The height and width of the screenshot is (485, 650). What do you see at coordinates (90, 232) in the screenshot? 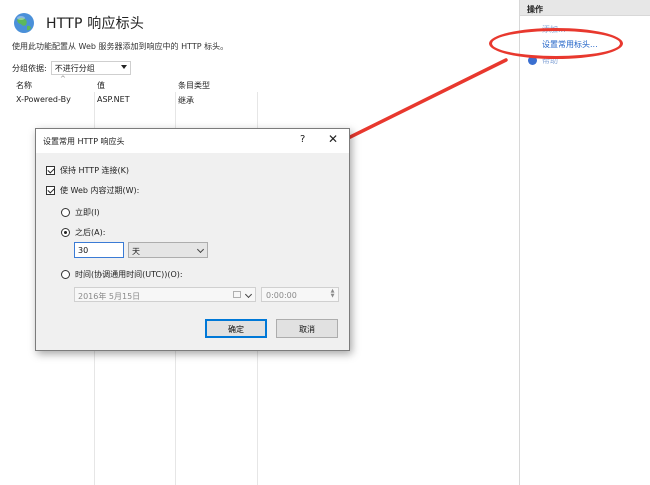
I see `after-label: 之后(A):` at bounding box center [90, 232].